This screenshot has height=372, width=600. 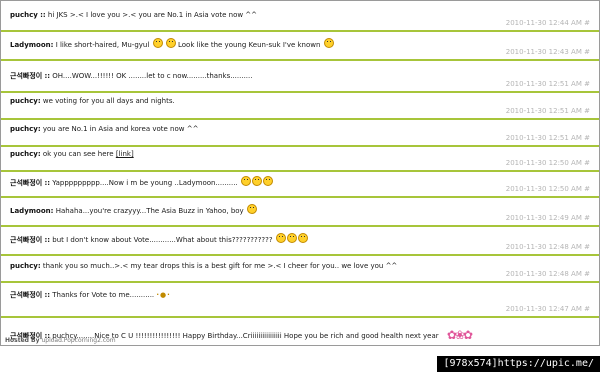 I want to click on comment-date: 2010-11-30 12:49 AM, so click(x=543, y=218).